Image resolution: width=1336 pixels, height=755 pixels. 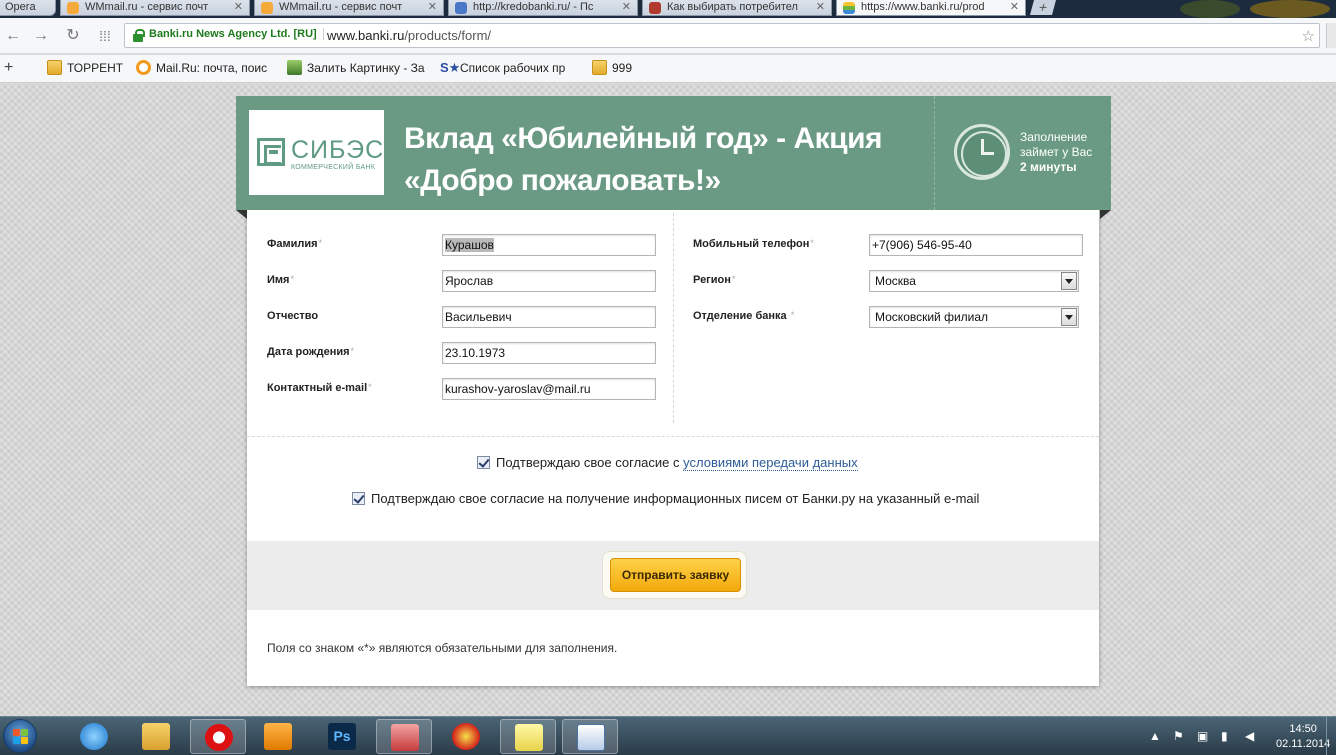 I want to click on bookmark-torrent: ТОРРЕНТ, so click(x=85, y=67).